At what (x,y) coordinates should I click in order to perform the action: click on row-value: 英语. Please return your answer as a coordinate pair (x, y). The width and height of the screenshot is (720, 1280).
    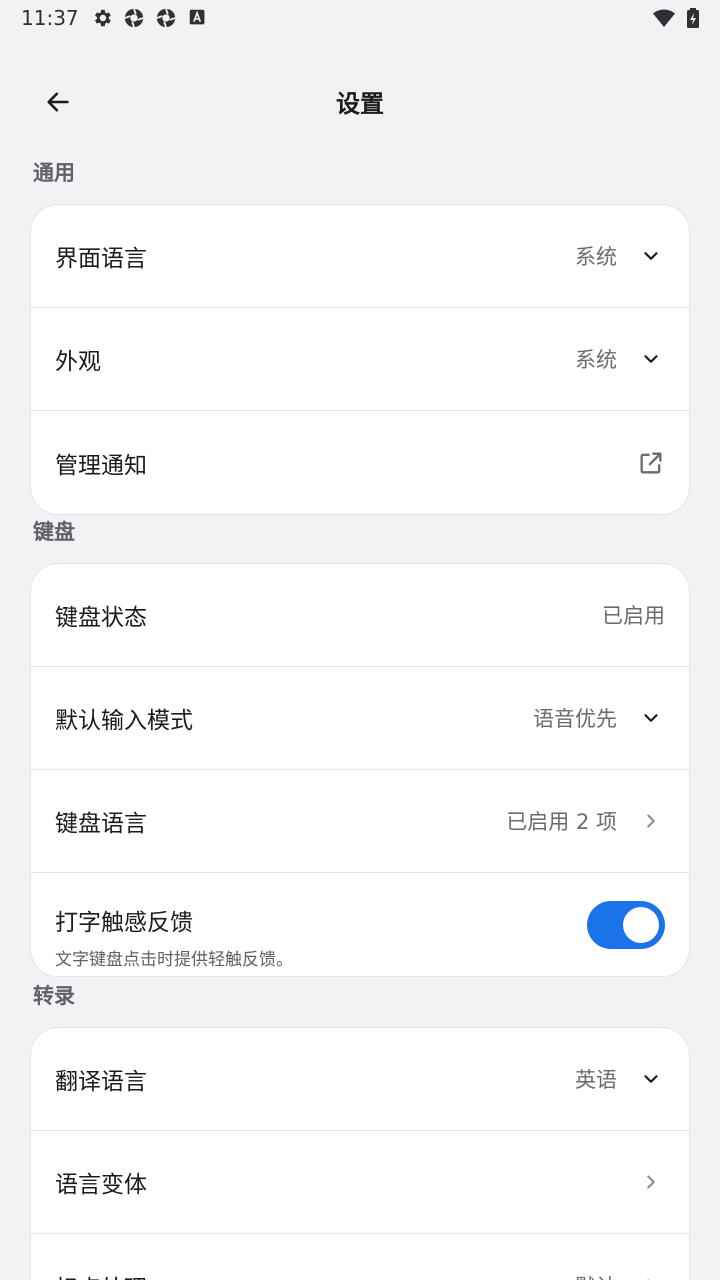
    Looking at the image, I should click on (596, 1080).